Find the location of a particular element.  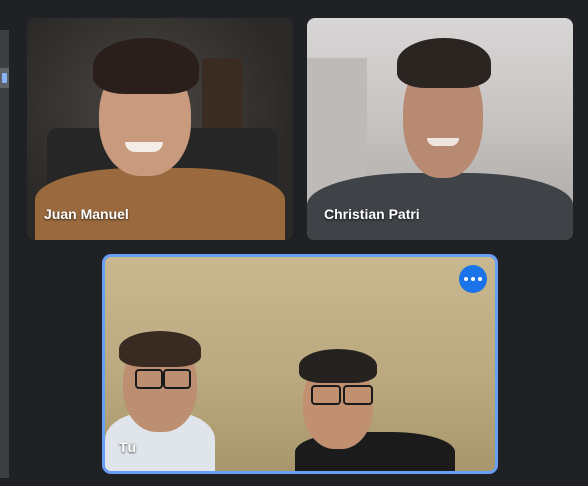

side-panel-edge is located at coordinates (4, 254).